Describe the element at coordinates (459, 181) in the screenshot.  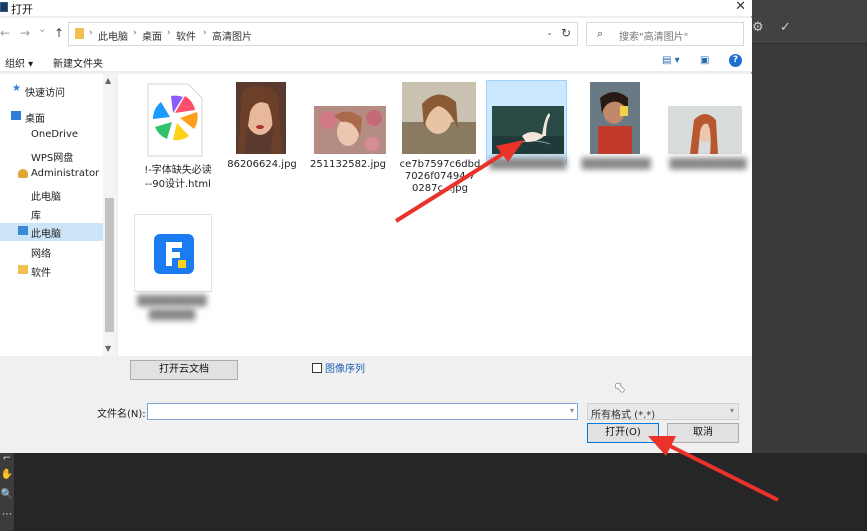
I see `annotation-arrow-to-image` at that location.